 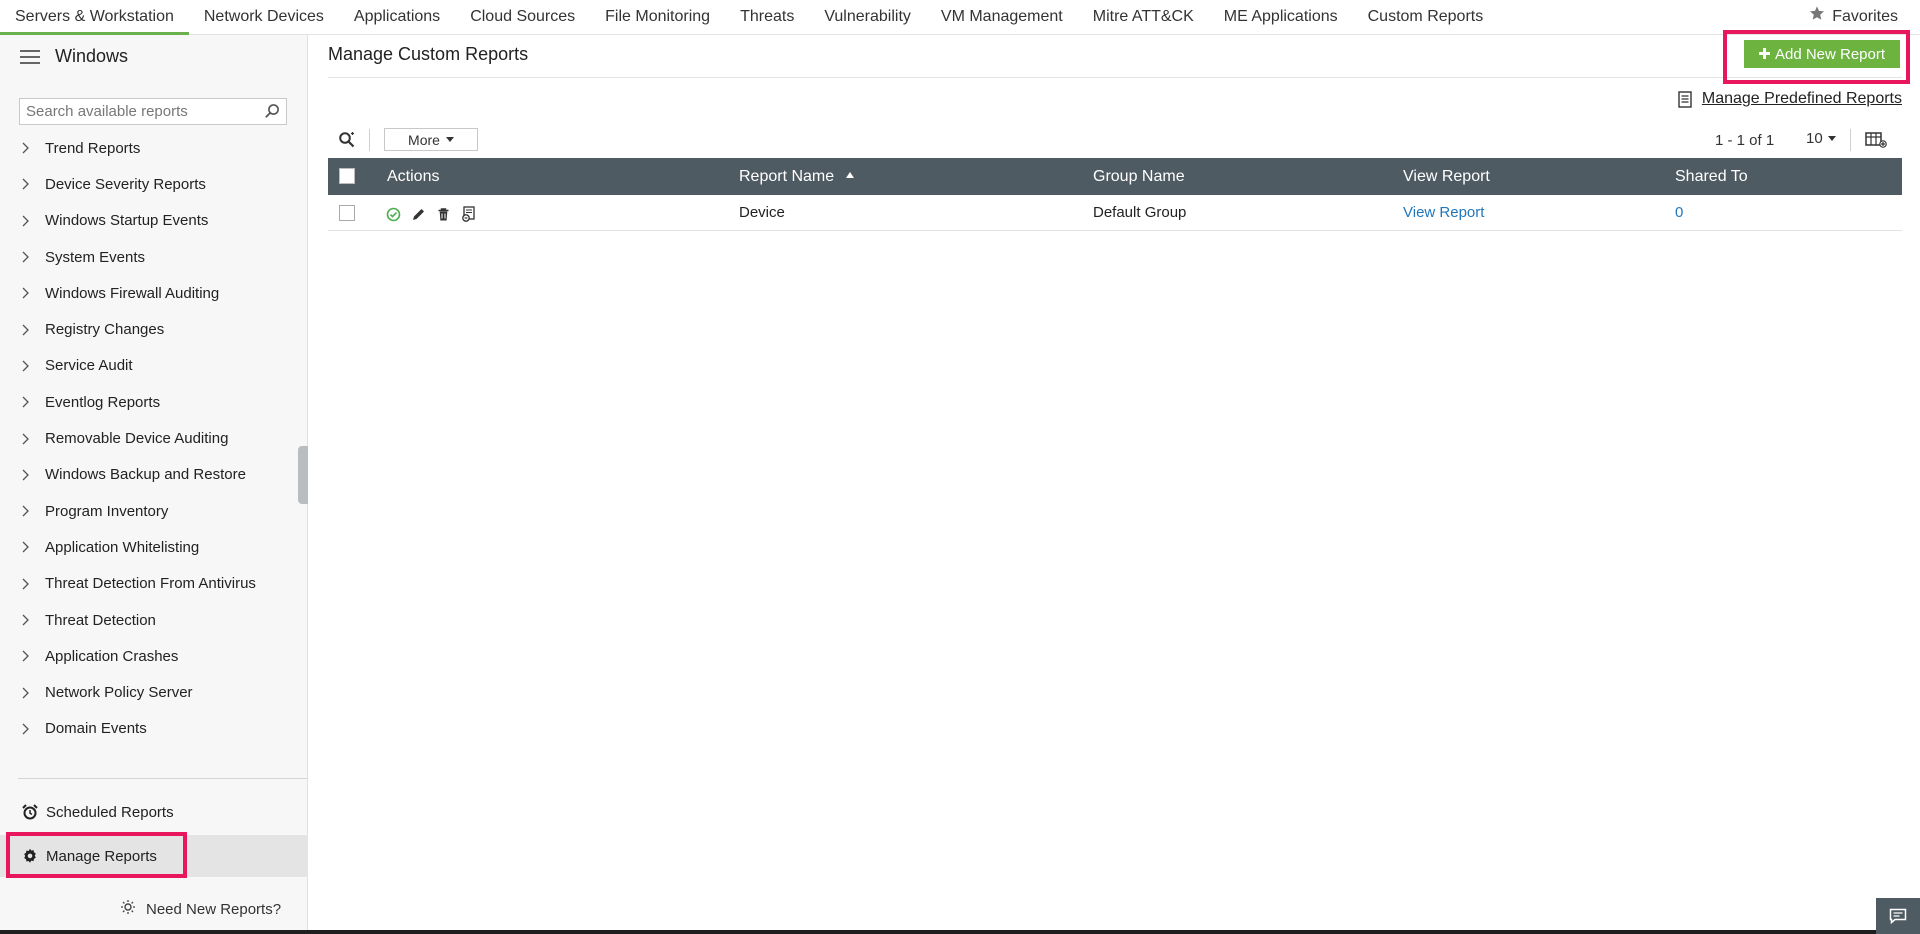 I want to click on tab-threats: Threats, so click(x=767, y=17).